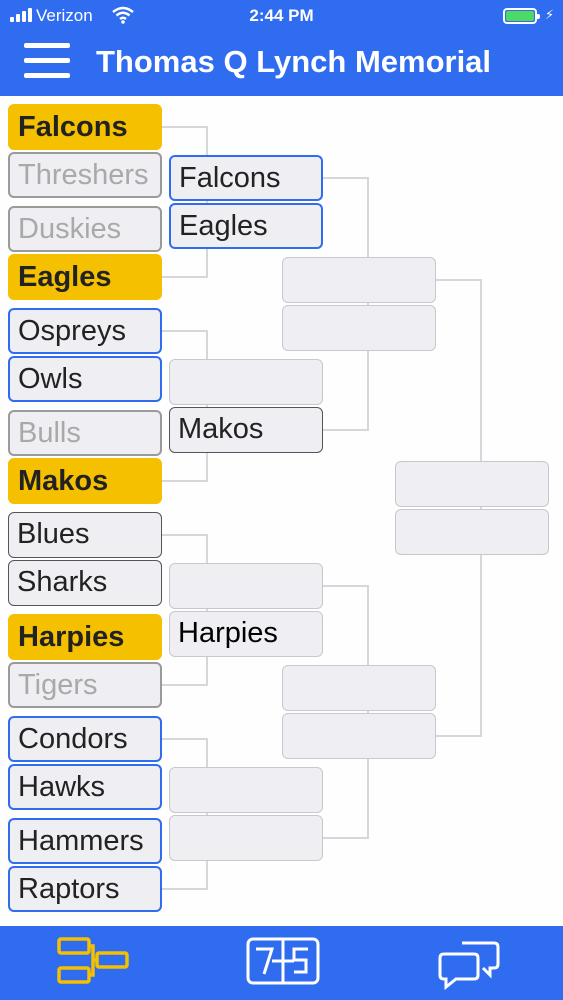 This screenshot has width=563, height=1000. I want to click on tab-chat, so click(472, 963).